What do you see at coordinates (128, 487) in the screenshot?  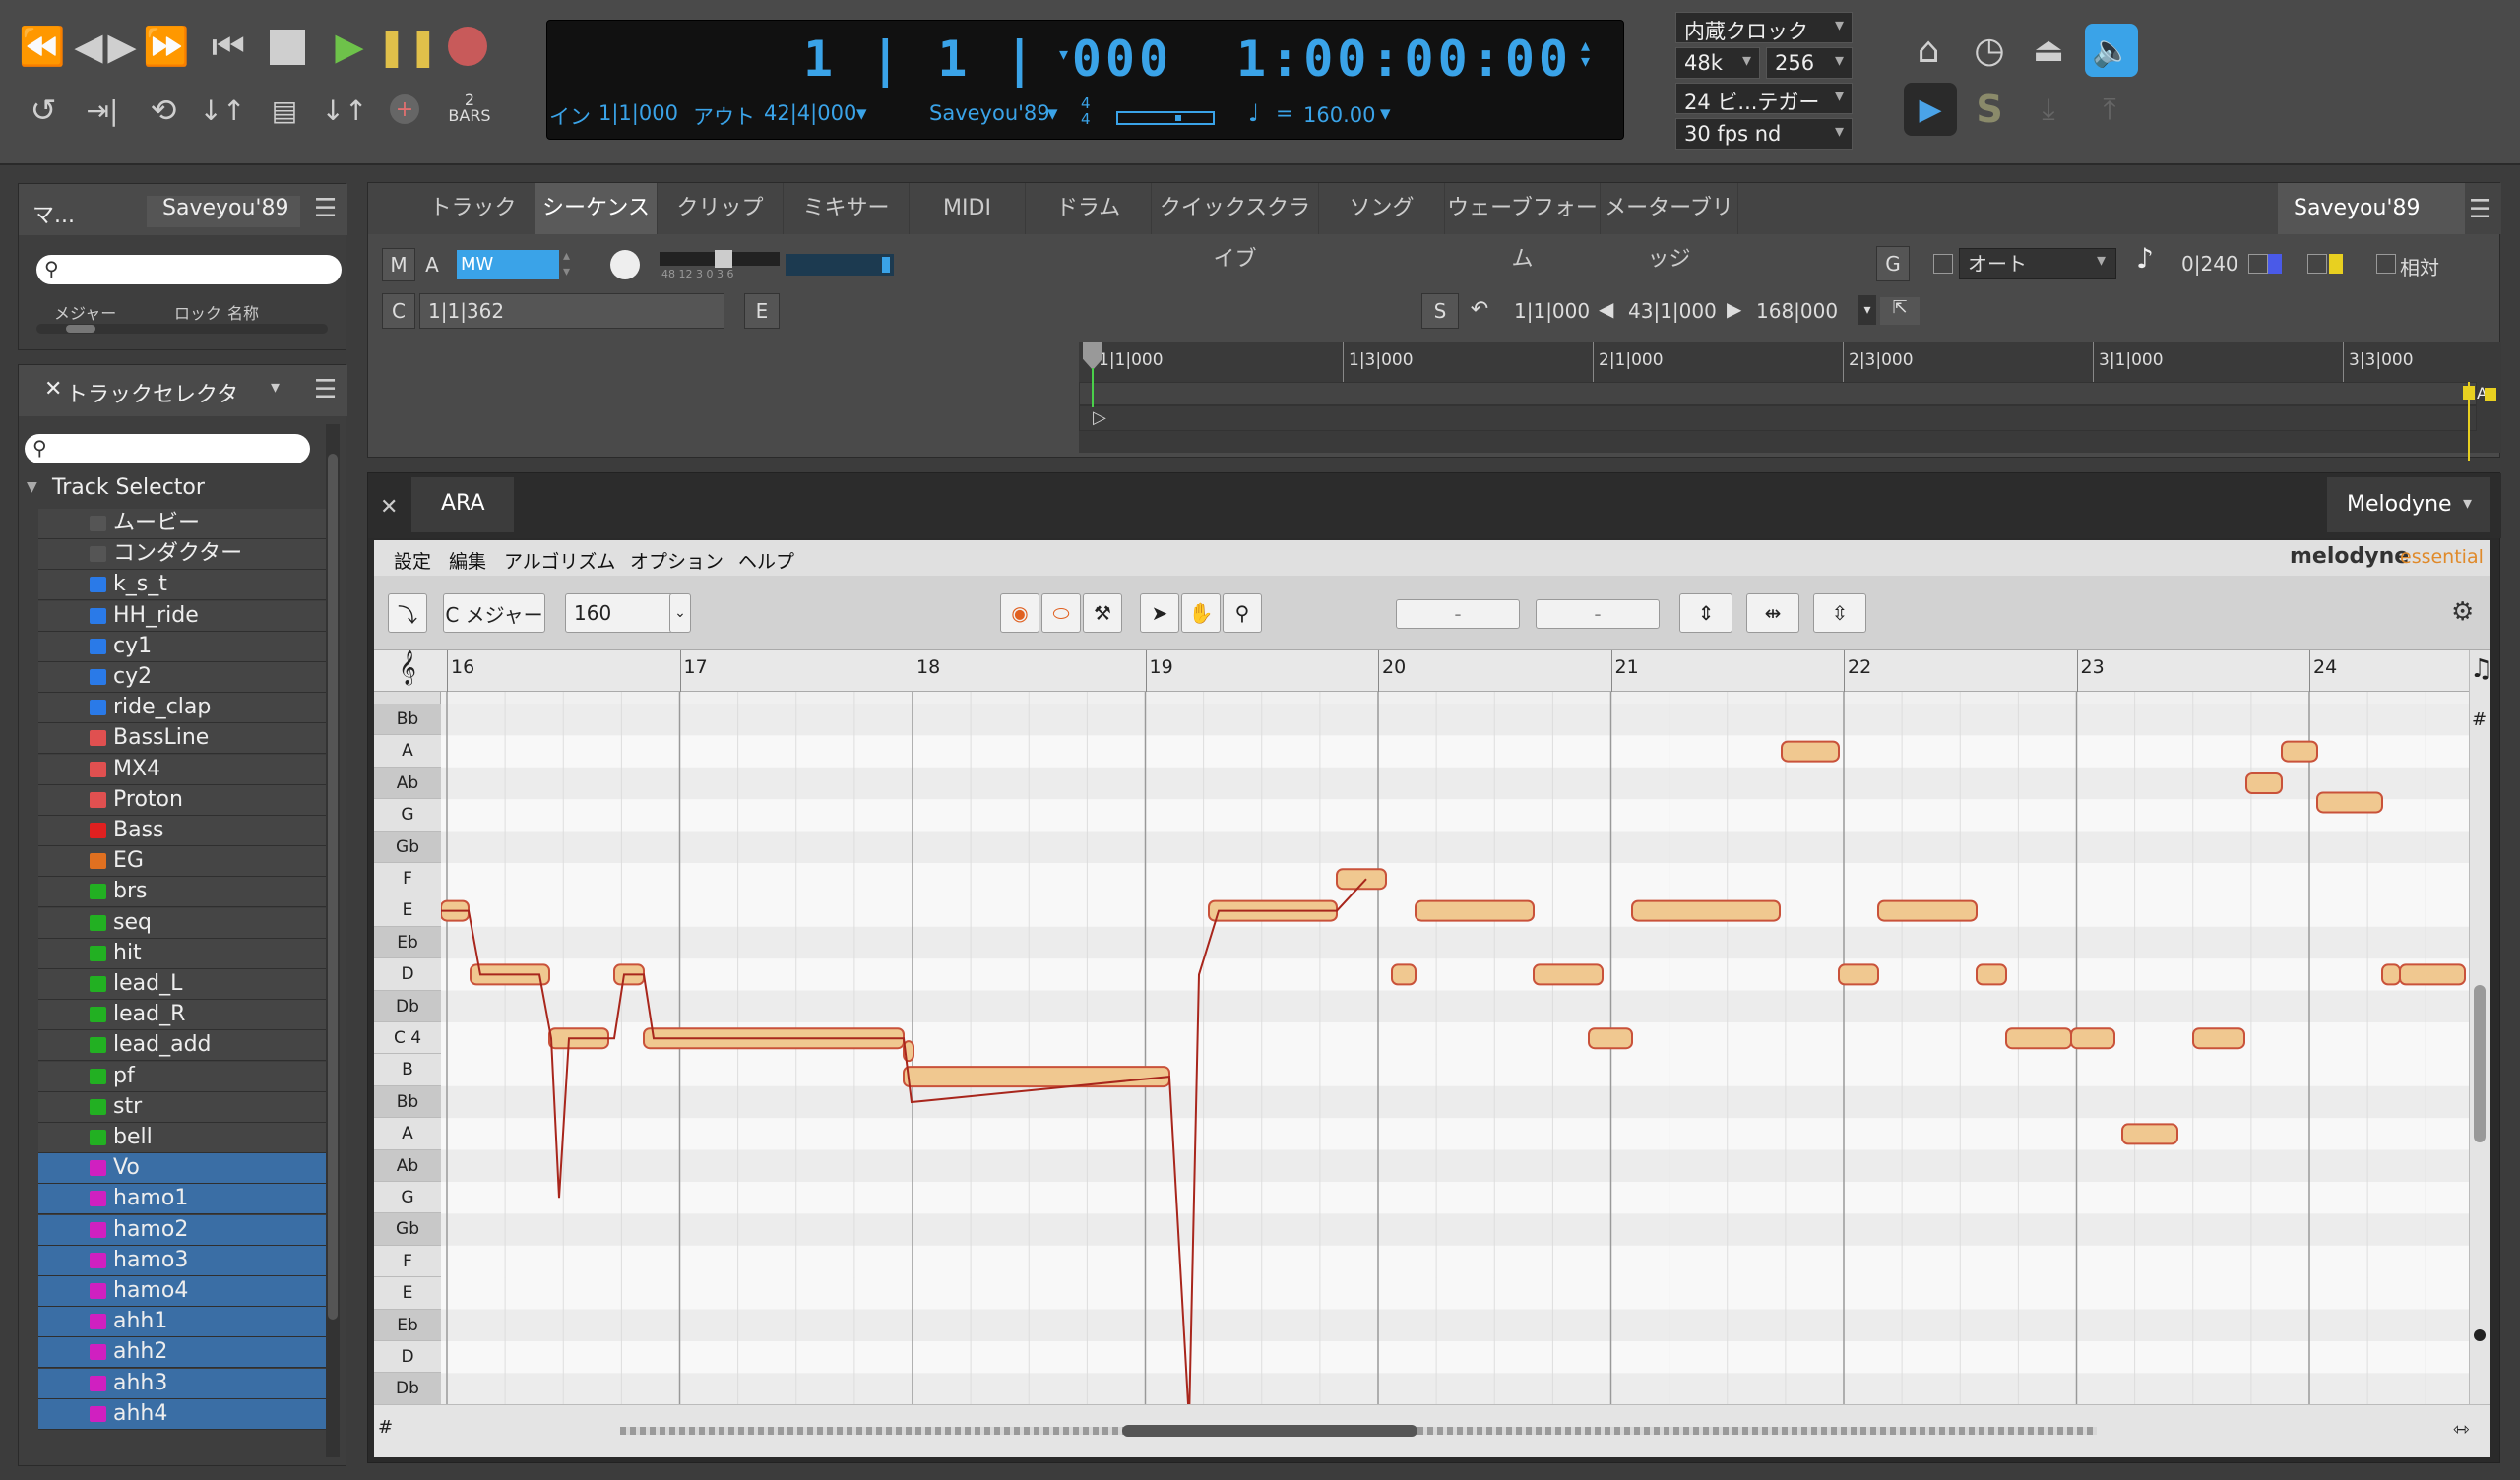 I see `track-selector-root: Track Selector` at bounding box center [128, 487].